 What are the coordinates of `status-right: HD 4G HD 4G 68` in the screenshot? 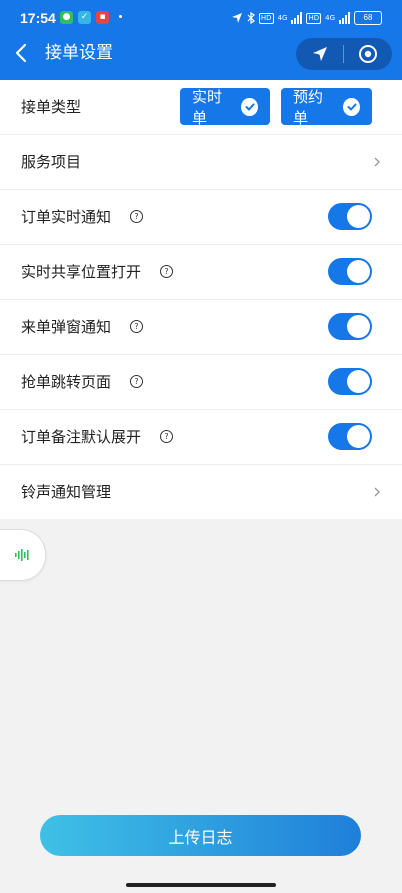 It's located at (306, 18).